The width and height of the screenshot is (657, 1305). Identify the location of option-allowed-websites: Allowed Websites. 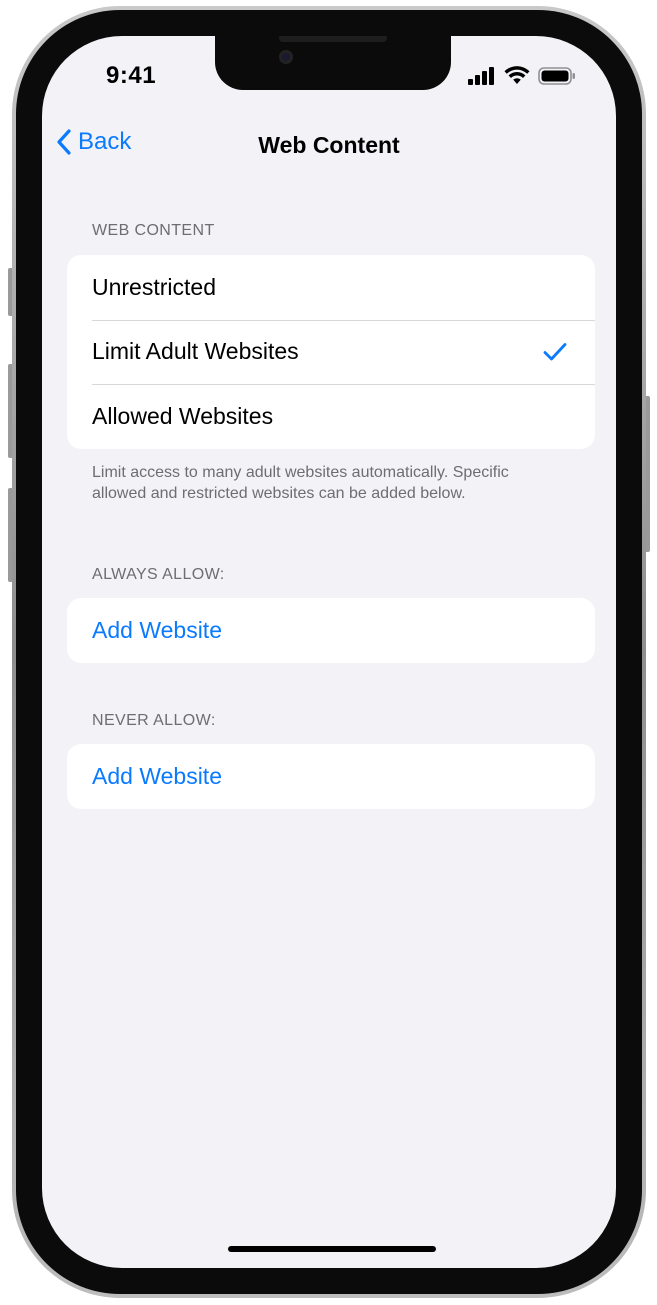
(331, 416).